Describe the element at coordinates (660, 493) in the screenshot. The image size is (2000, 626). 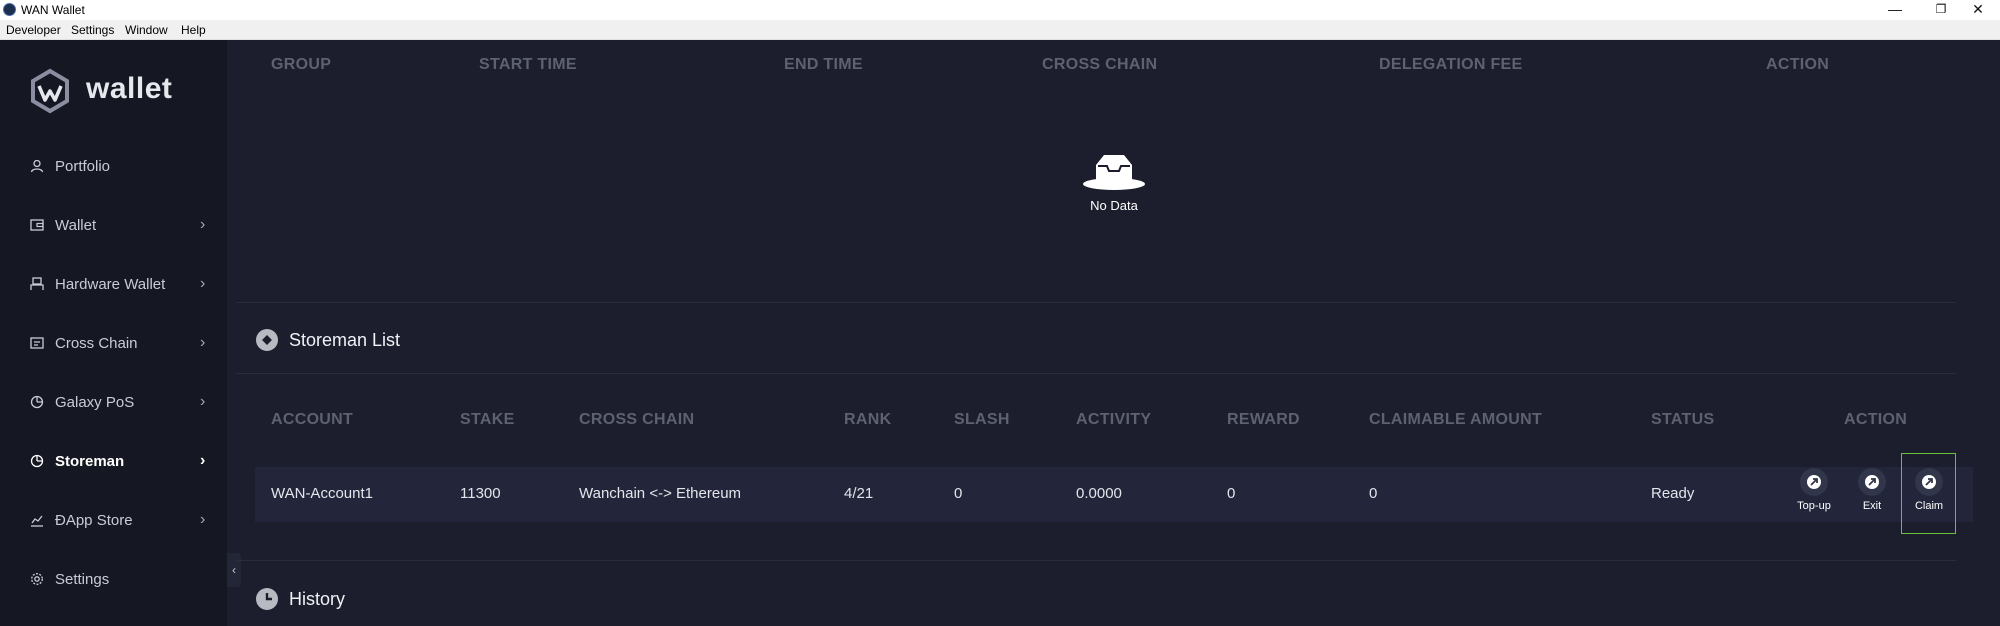
I see `cross-chain-cell: Wanchain <-> Ethereum` at that location.